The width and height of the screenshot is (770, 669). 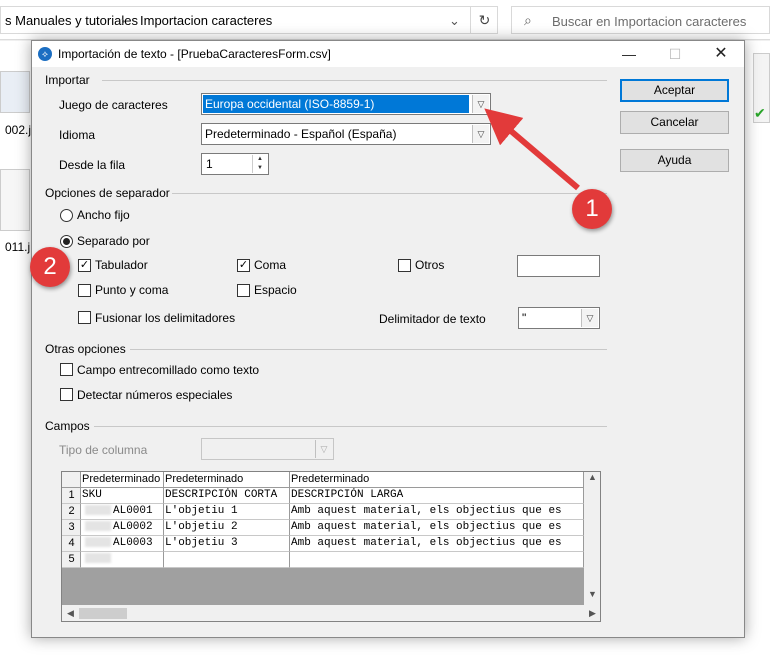 I want to click on spin-up-icon: ▲, so click(x=260, y=159).